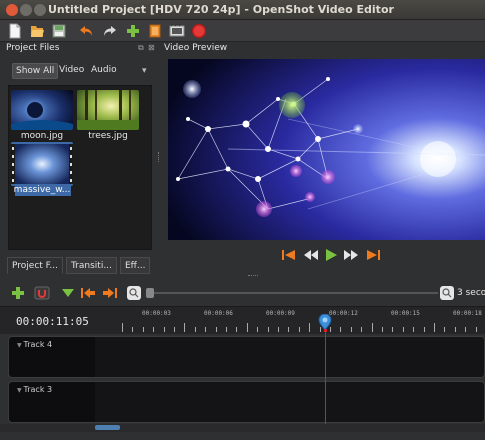 The width and height of the screenshot is (485, 440). What do you see at coordinates (155, 31) in the screenshot?
I see `profile-icon` at bounding box center [155, 31].